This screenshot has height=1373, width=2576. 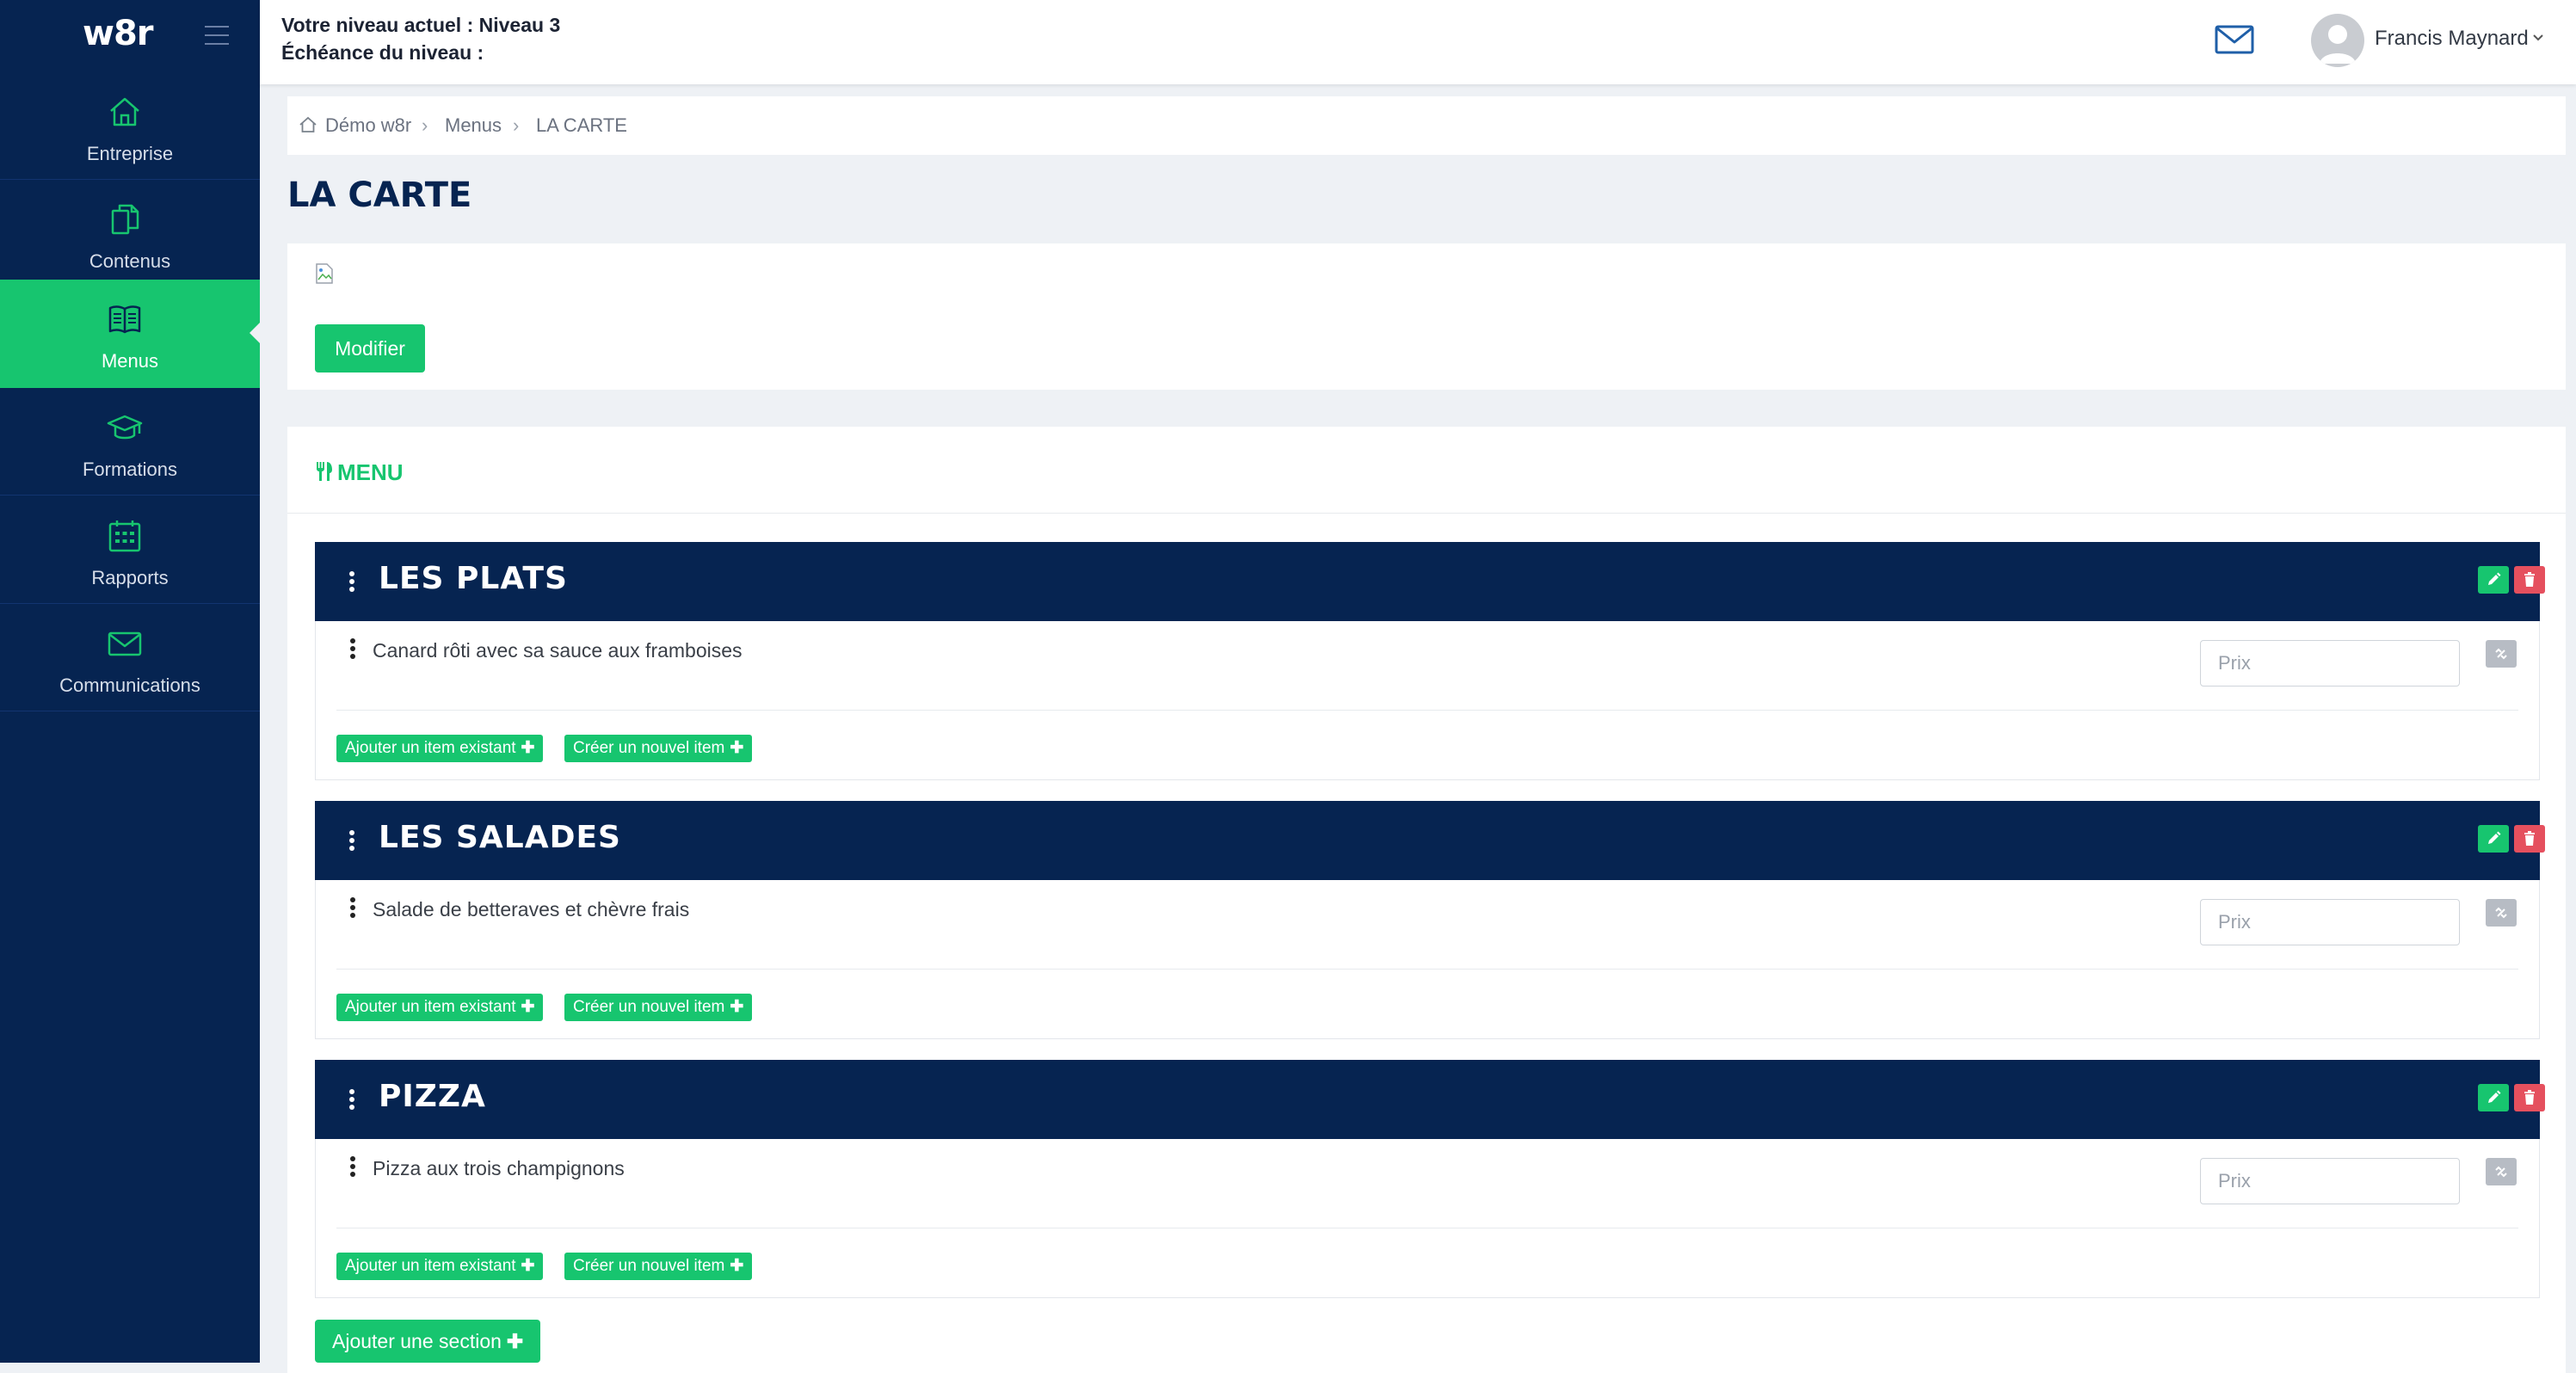 What do you see at coordinates (2452, 39) in the screenshot?
I see `user-name: Francis Maynard` at bounding box center [2452, 39].